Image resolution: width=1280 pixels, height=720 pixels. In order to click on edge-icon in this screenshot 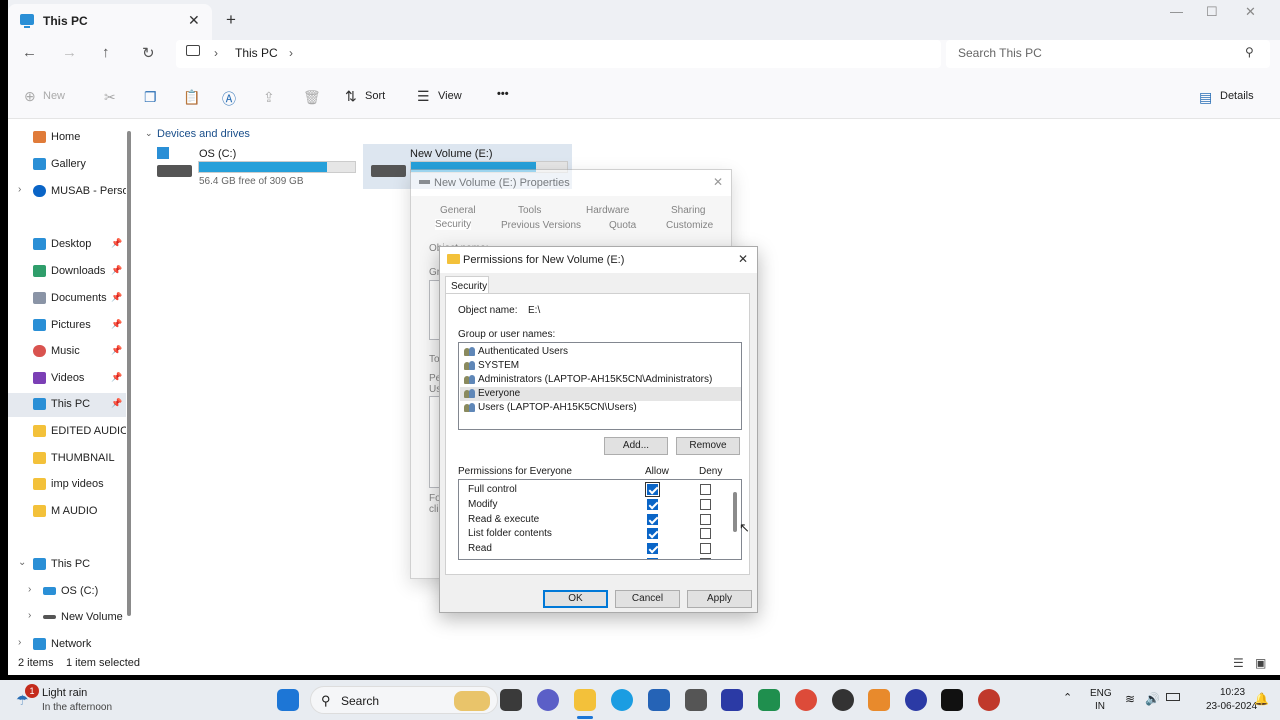, I will do `click(622, 700)`.